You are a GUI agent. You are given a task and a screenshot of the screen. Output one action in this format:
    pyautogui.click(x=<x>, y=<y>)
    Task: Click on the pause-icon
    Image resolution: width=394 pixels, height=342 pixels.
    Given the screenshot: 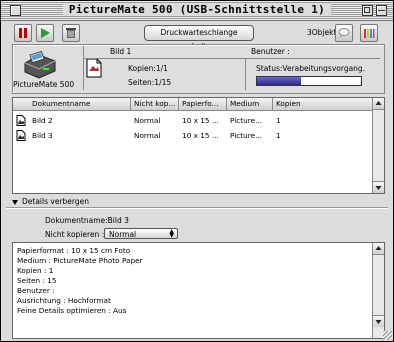 What is the action you would take?
    pyautogui.click(x=23, y=33)
    